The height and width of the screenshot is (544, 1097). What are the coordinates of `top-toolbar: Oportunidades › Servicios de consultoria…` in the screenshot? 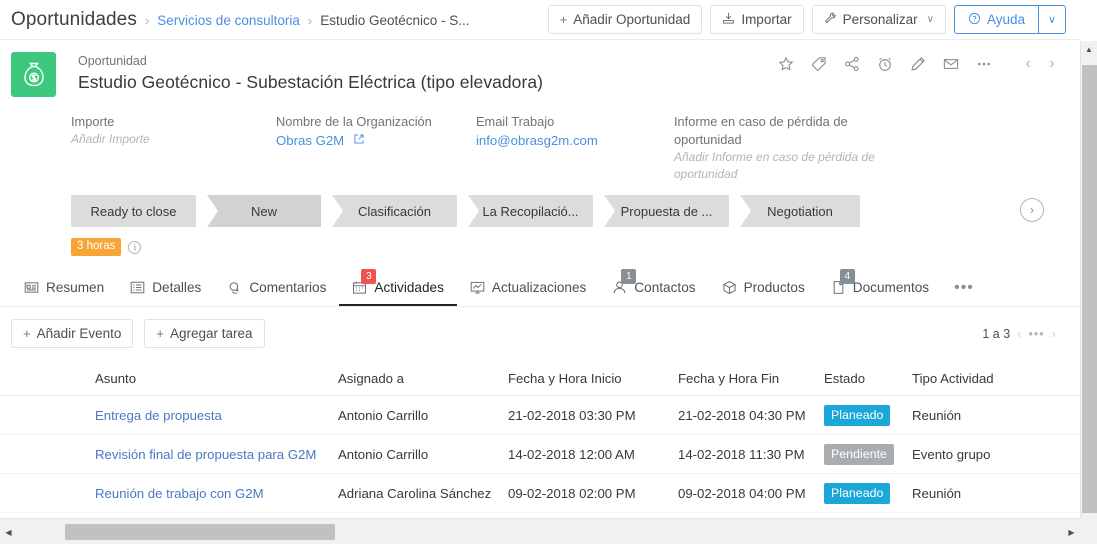 It's located at (540, 20).